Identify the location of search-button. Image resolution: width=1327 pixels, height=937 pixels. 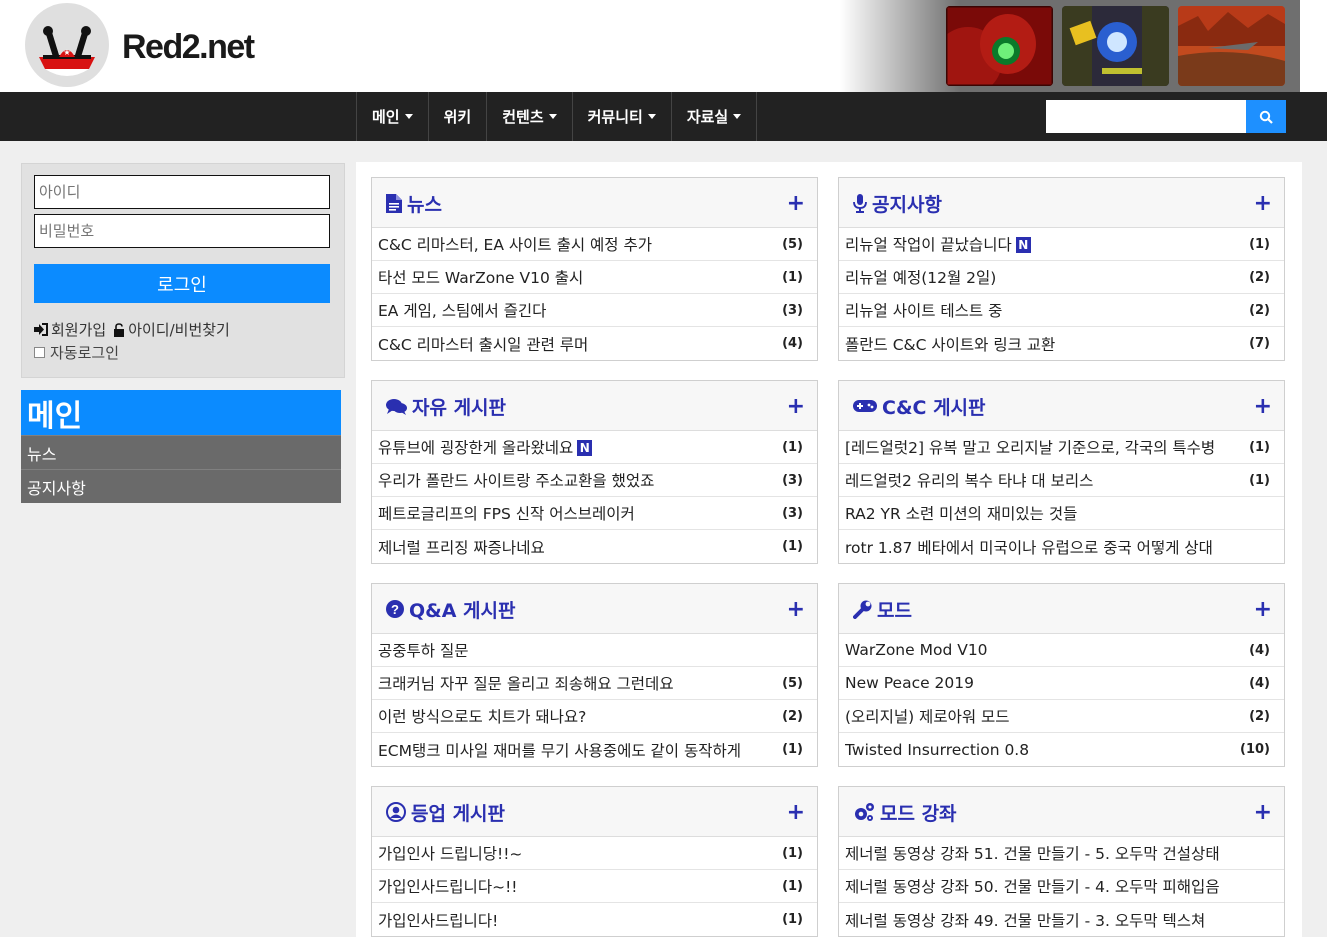
(1266, 116).